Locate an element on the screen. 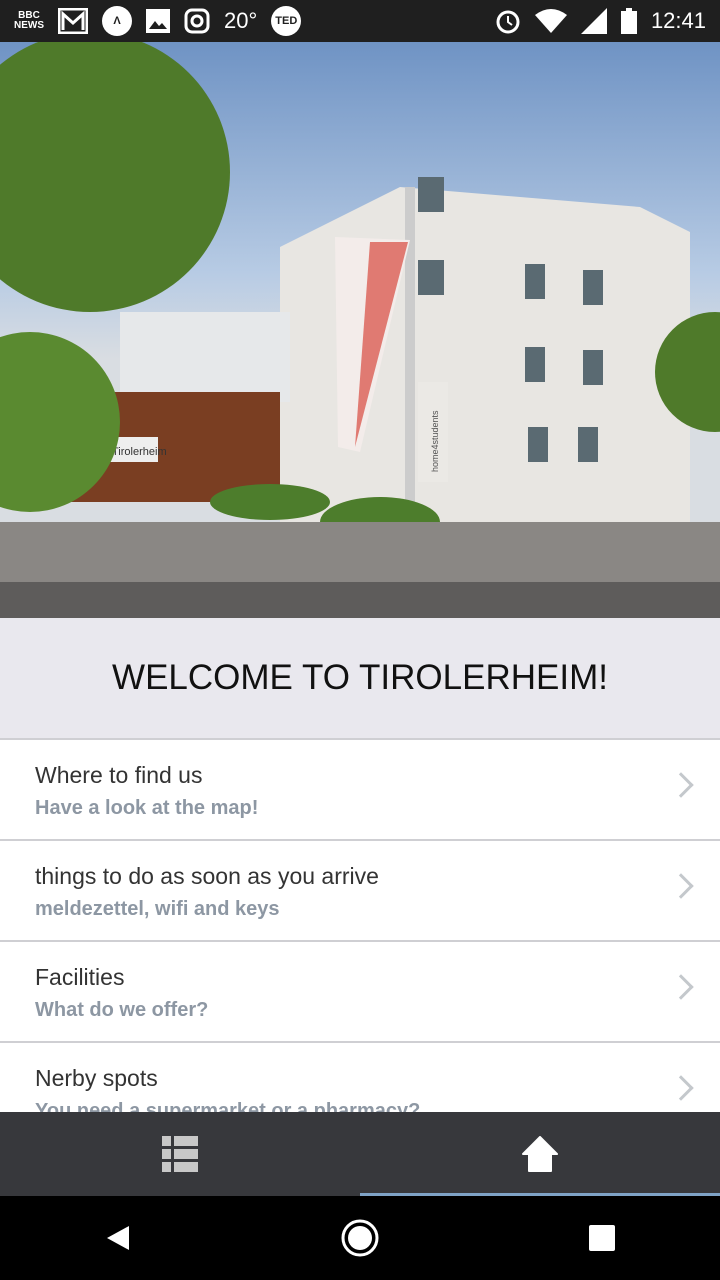  alarm-icon is located at coordinates (508, 22).